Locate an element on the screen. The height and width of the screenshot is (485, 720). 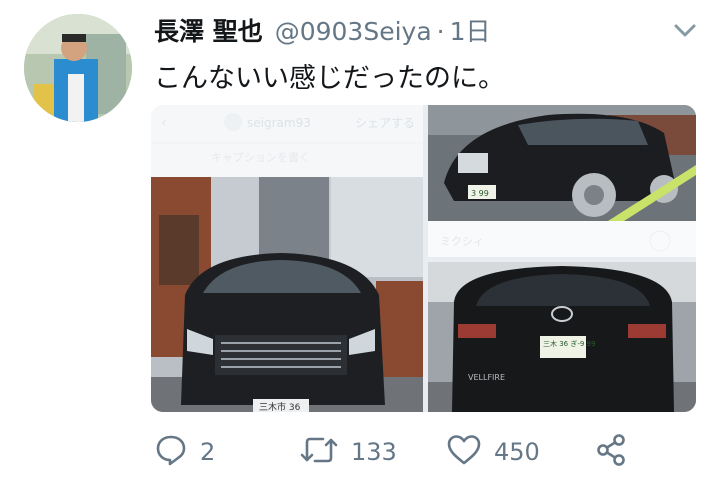
reply-count: 2 is located at coordinates (208, 452).